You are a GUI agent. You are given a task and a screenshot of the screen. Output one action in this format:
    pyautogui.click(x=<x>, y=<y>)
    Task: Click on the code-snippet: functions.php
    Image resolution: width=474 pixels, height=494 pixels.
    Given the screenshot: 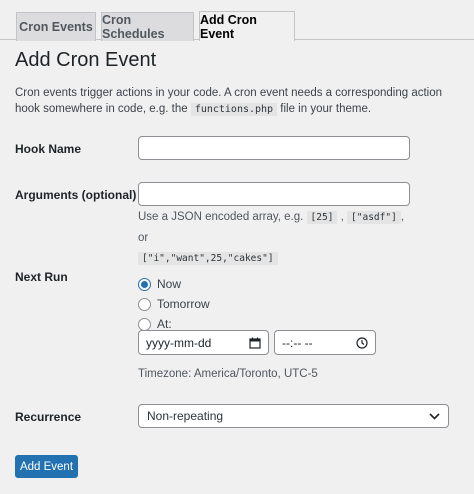 What is the action you would take?
    pyautogui.click(x=234, y=109)
    